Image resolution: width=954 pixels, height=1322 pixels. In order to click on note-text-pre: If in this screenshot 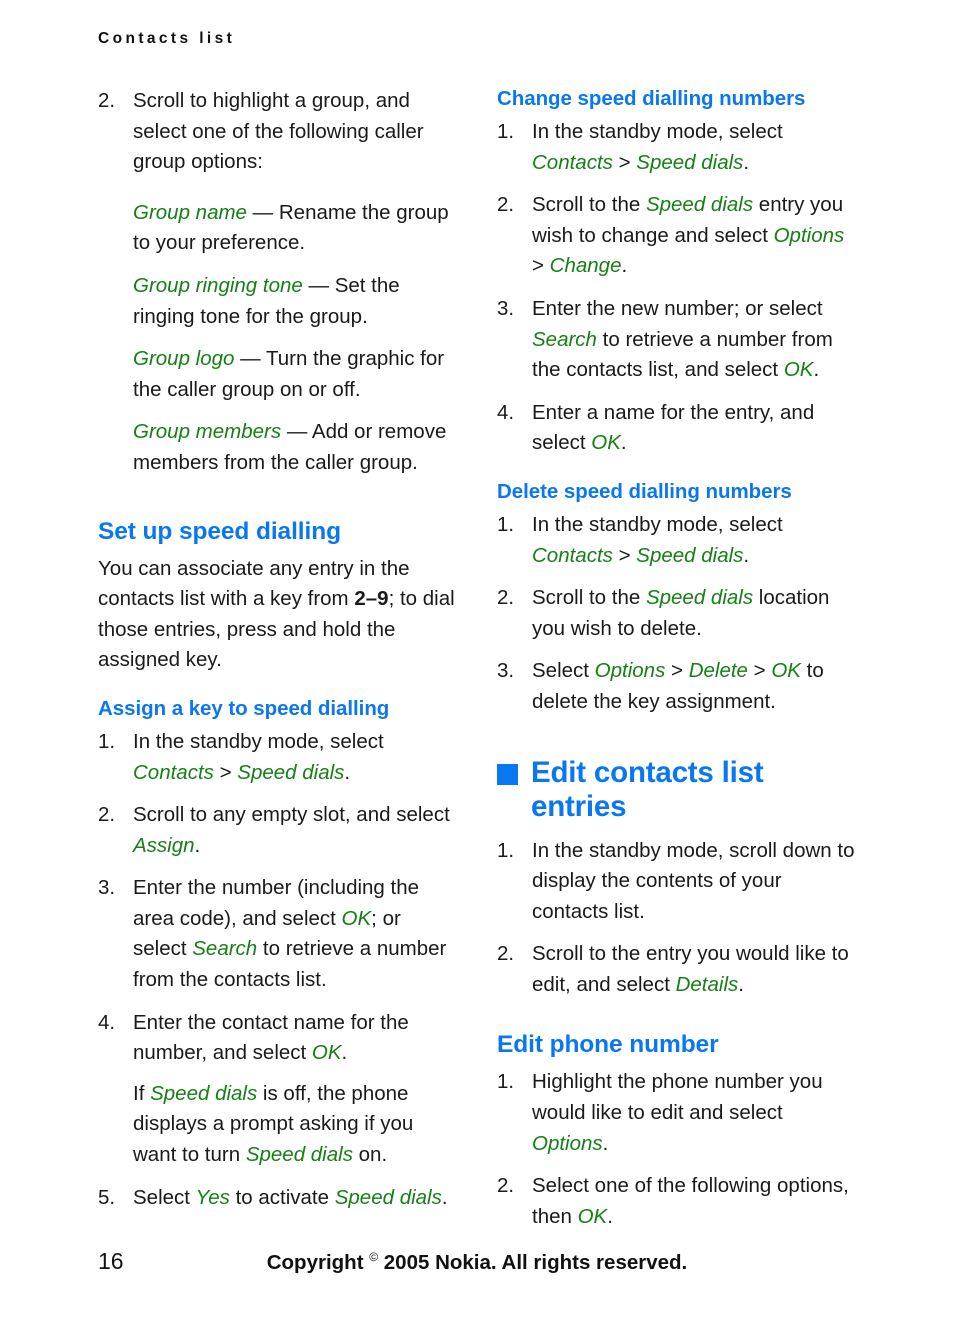, I will do `click(142, 1093)`.